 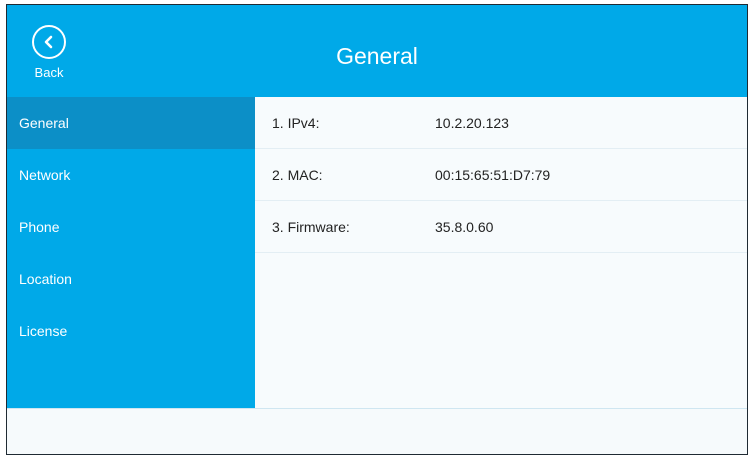 I want to click on info-row-firmware: 3. Firmware: 35.8.0.60, so click(x=501, y=227).